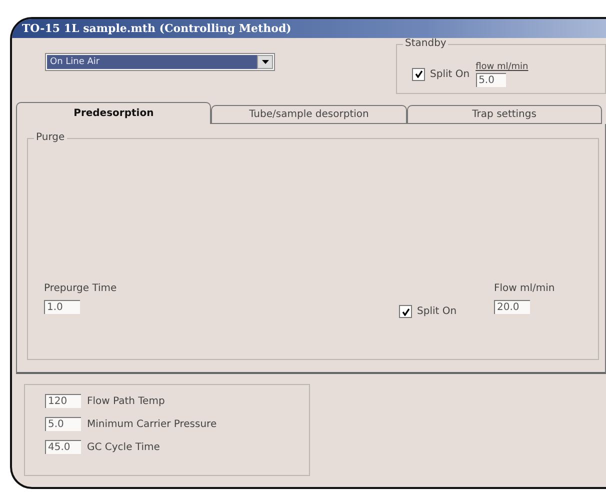 This screenshot has width=606, height=494. Describe the element at coordinates (157, 28) in the screenshot. I see `window-title: TO-15 1L sample.mth (Controlling Method)` at that location.